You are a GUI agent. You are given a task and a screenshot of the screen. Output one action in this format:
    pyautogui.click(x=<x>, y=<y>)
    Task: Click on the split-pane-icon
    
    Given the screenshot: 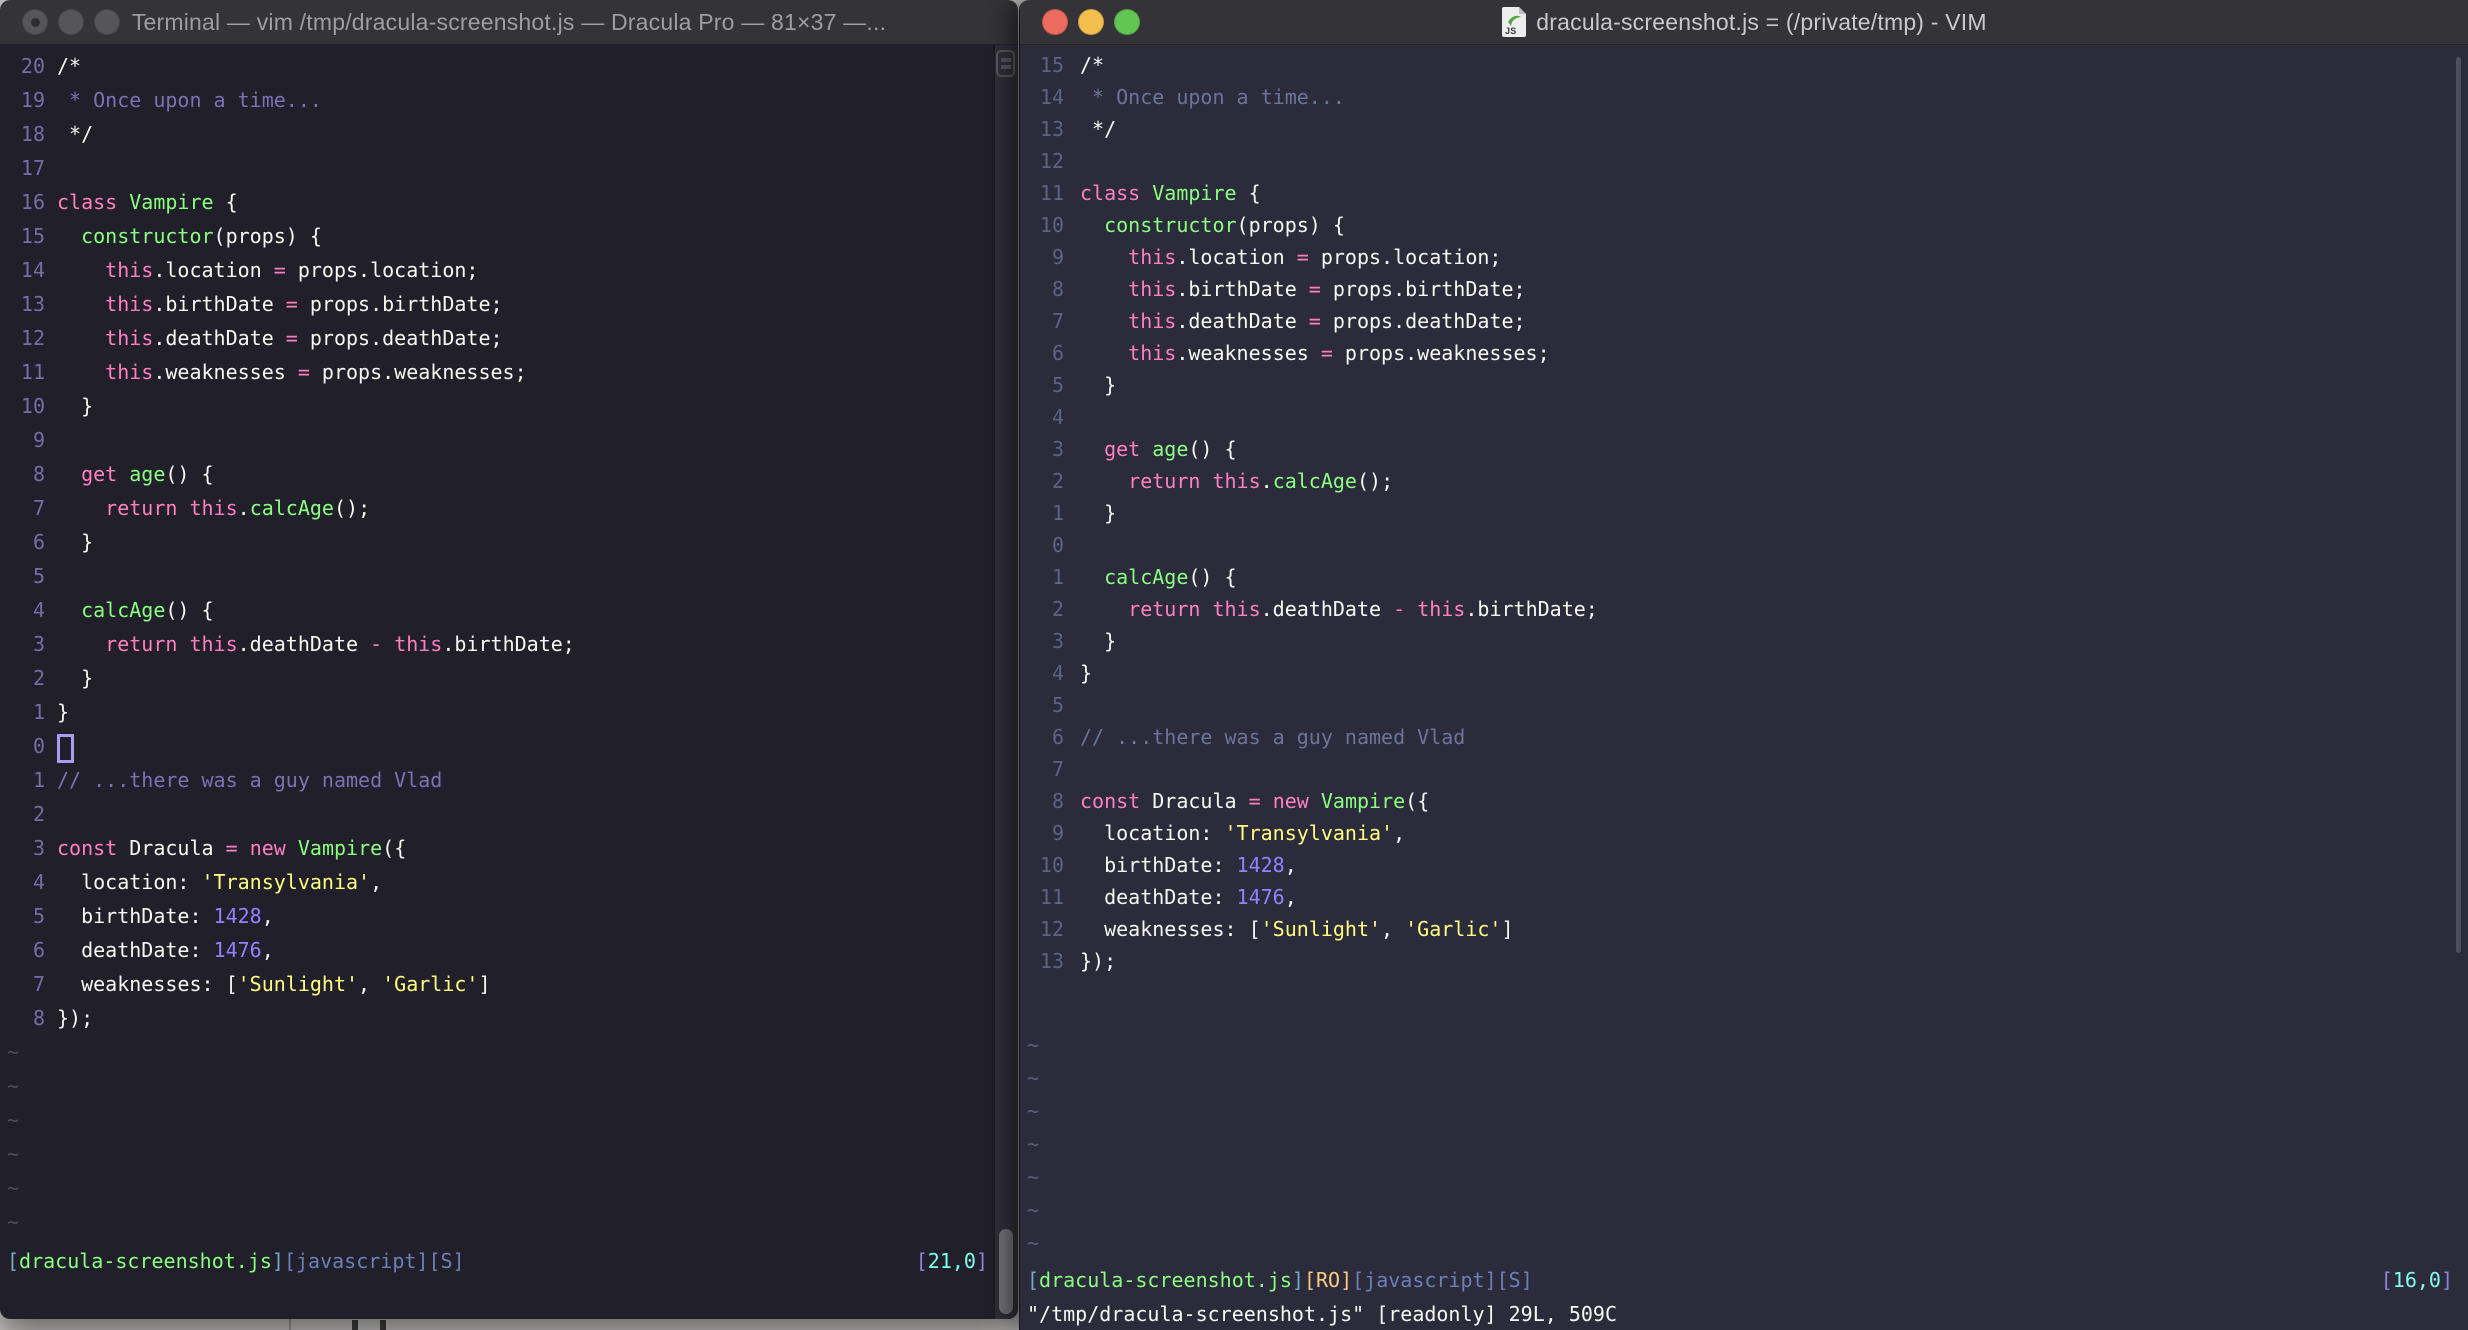 What is the action you would take?
    pyautogui.click(x=1005, y=63)
    